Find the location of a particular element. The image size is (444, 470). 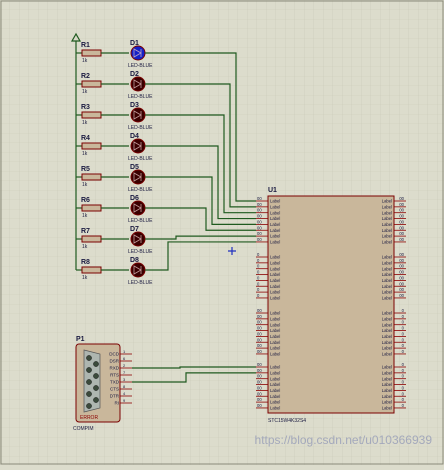

watermark-text: https://blog.csdn.net/u010366939 is located at coordinates (344, 440).